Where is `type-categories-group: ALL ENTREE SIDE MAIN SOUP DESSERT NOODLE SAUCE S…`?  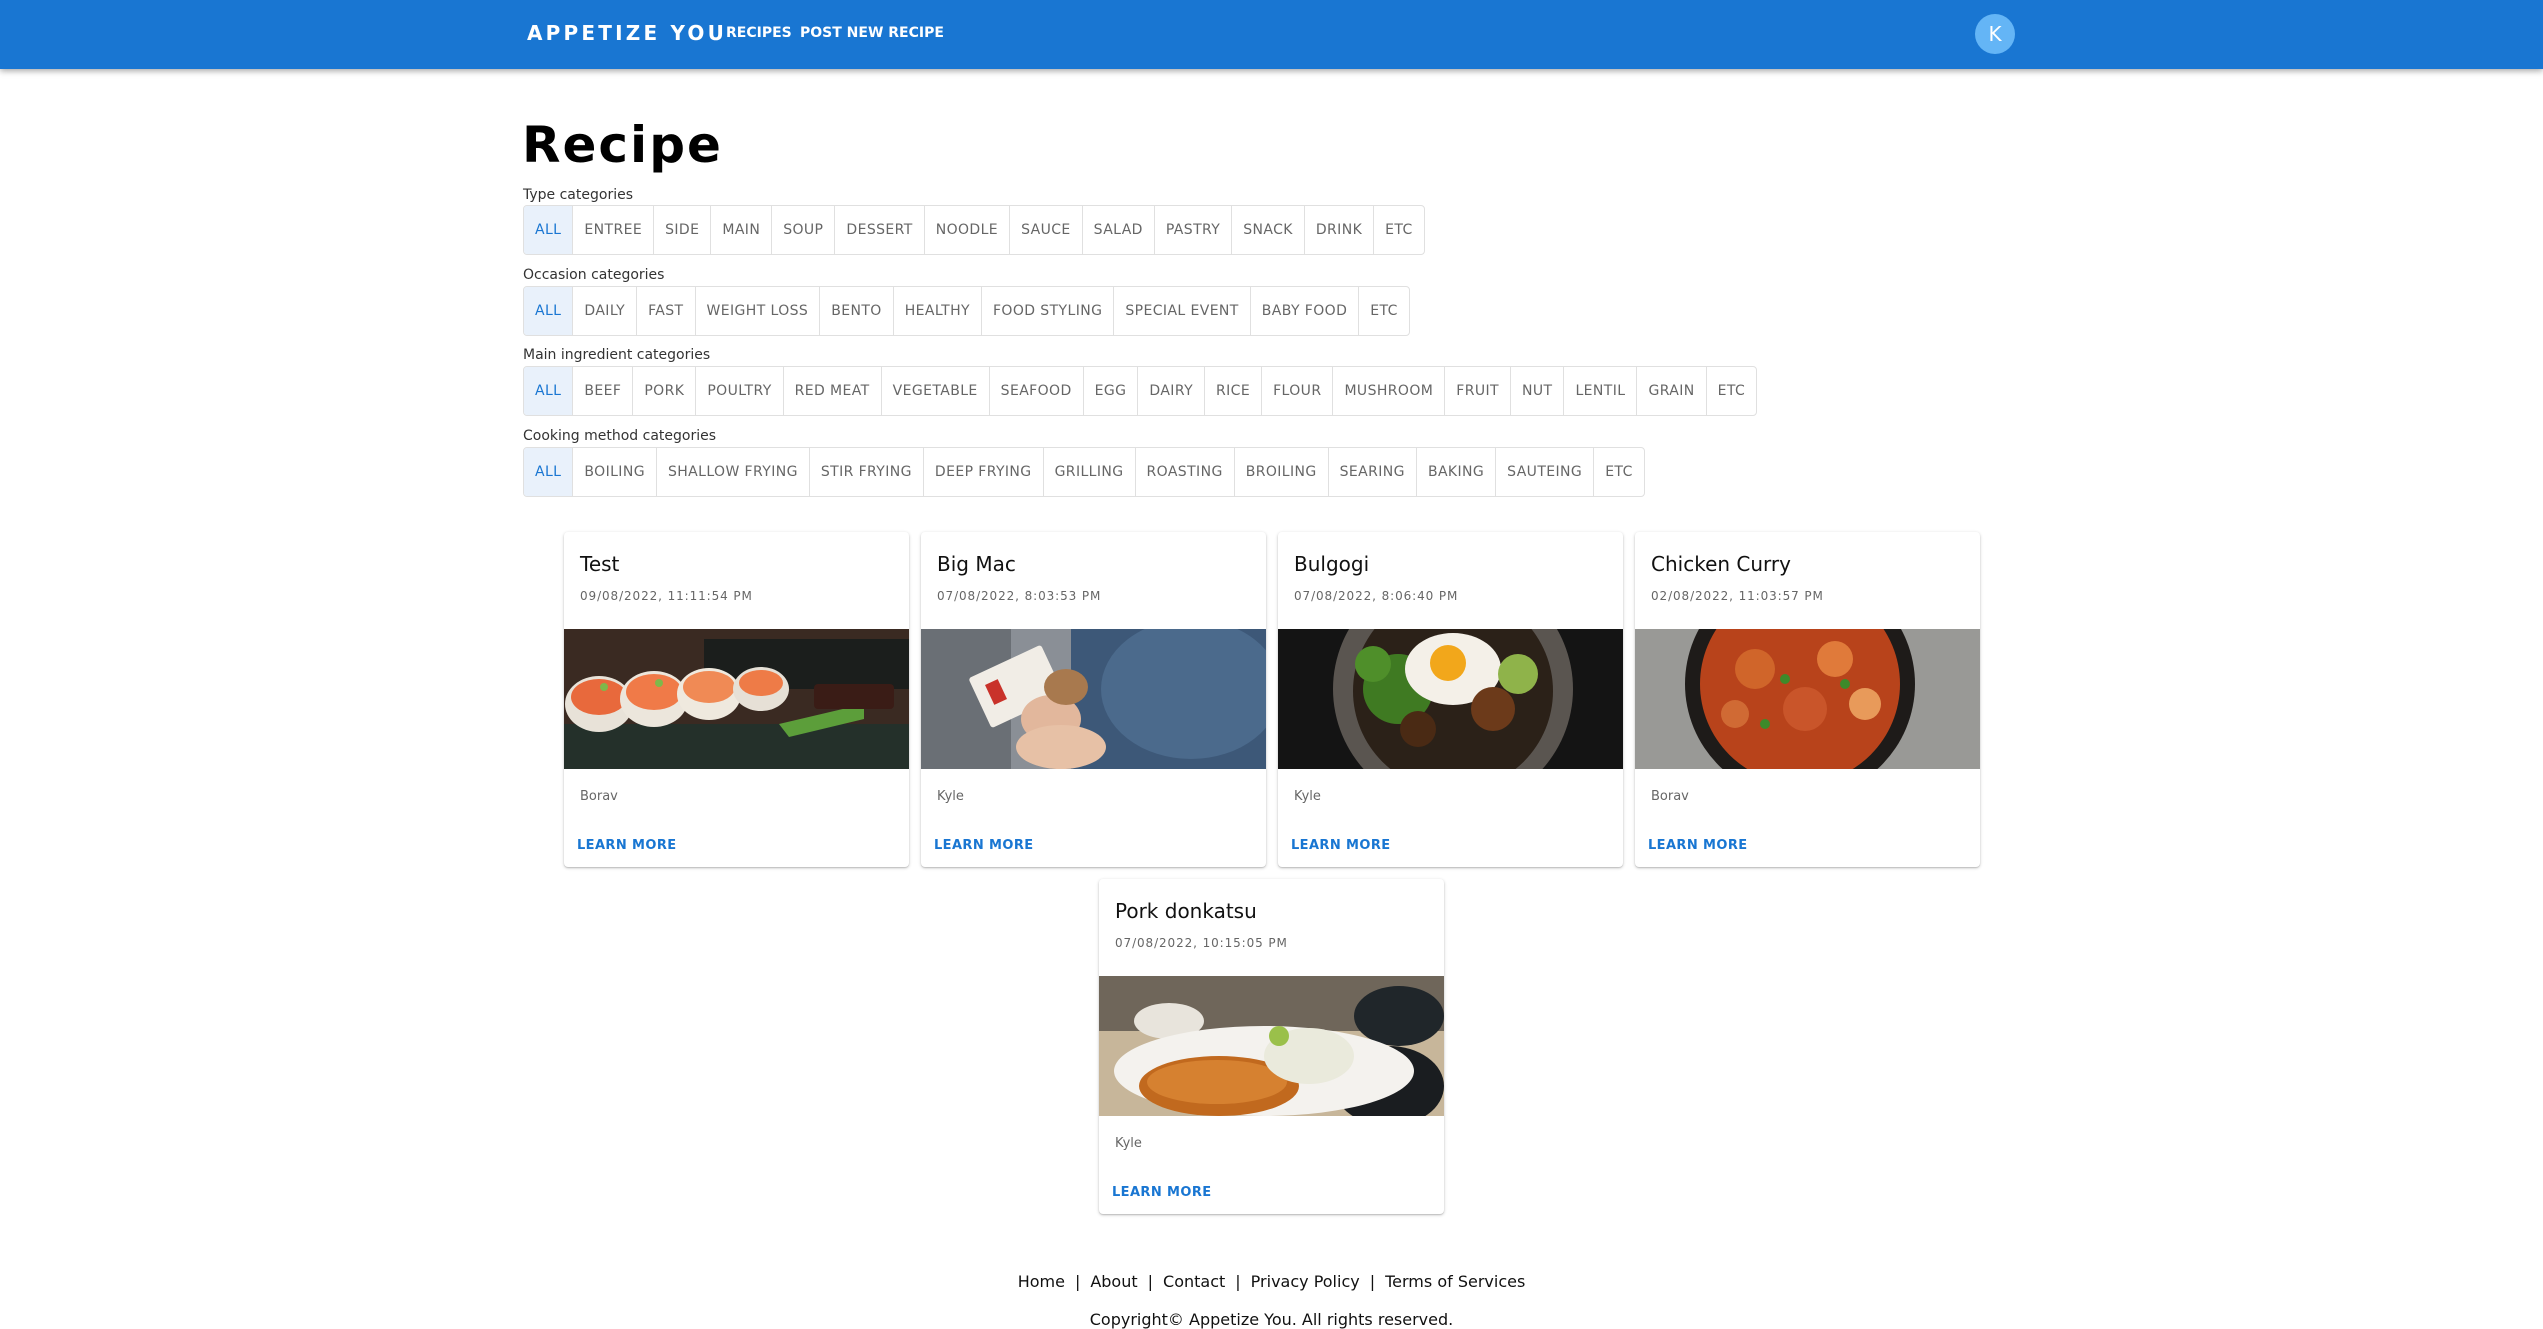 type-categories-group: ALL ENTREE SIDE MAIN SOUP DESSERT NOODLE SAUCE S… is located at coordinates (974, 230).